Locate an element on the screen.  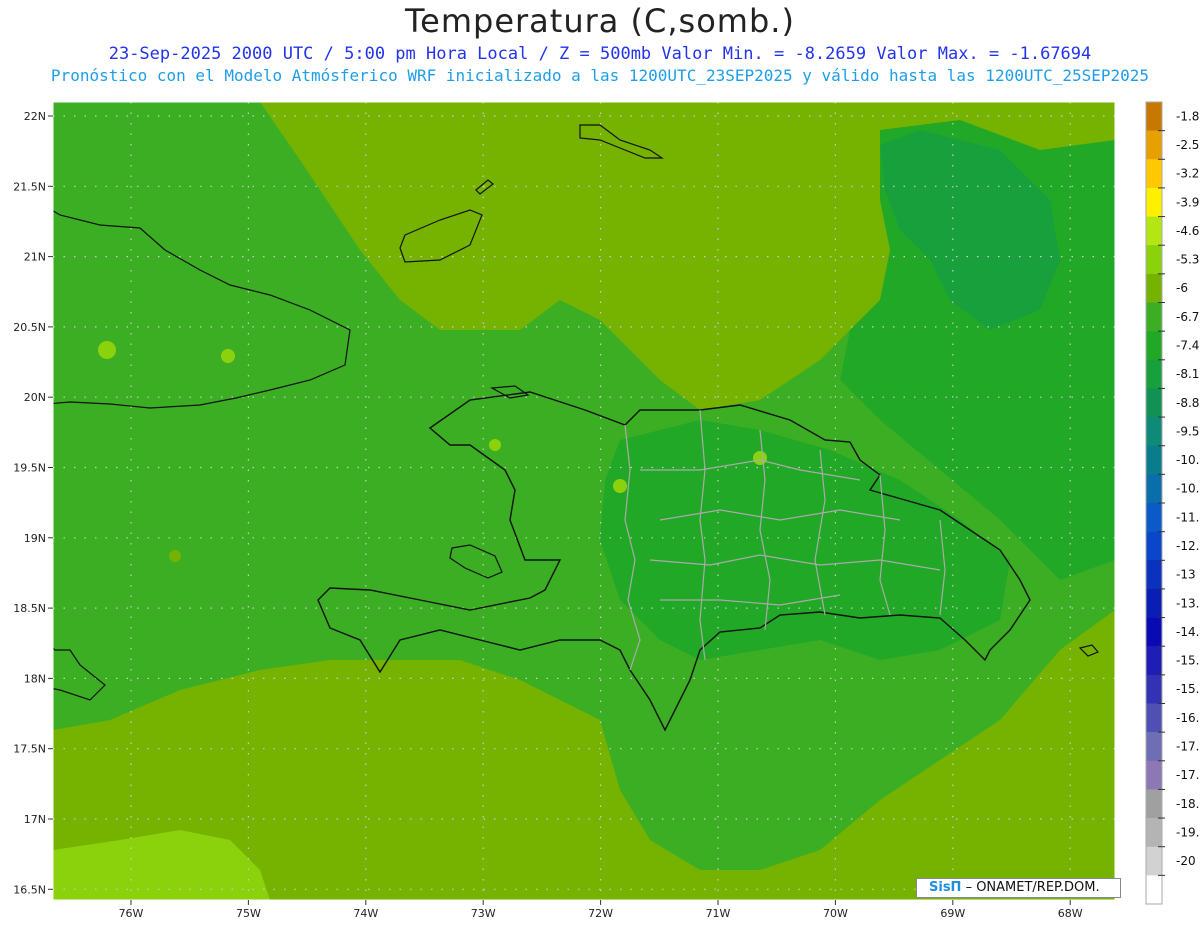
colorbar-label: -19.3 is located at coordinates (1188, 832).